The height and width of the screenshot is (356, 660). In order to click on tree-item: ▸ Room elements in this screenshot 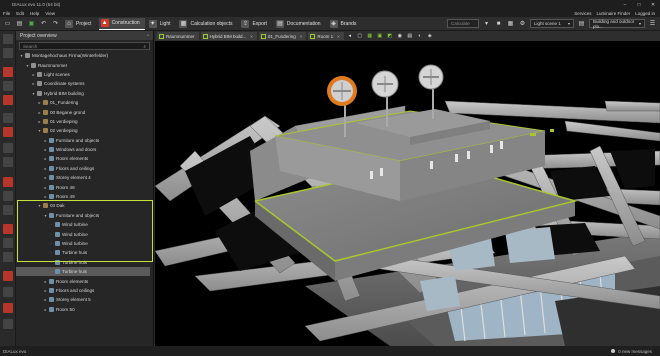, I will do `click(83, 280)`.